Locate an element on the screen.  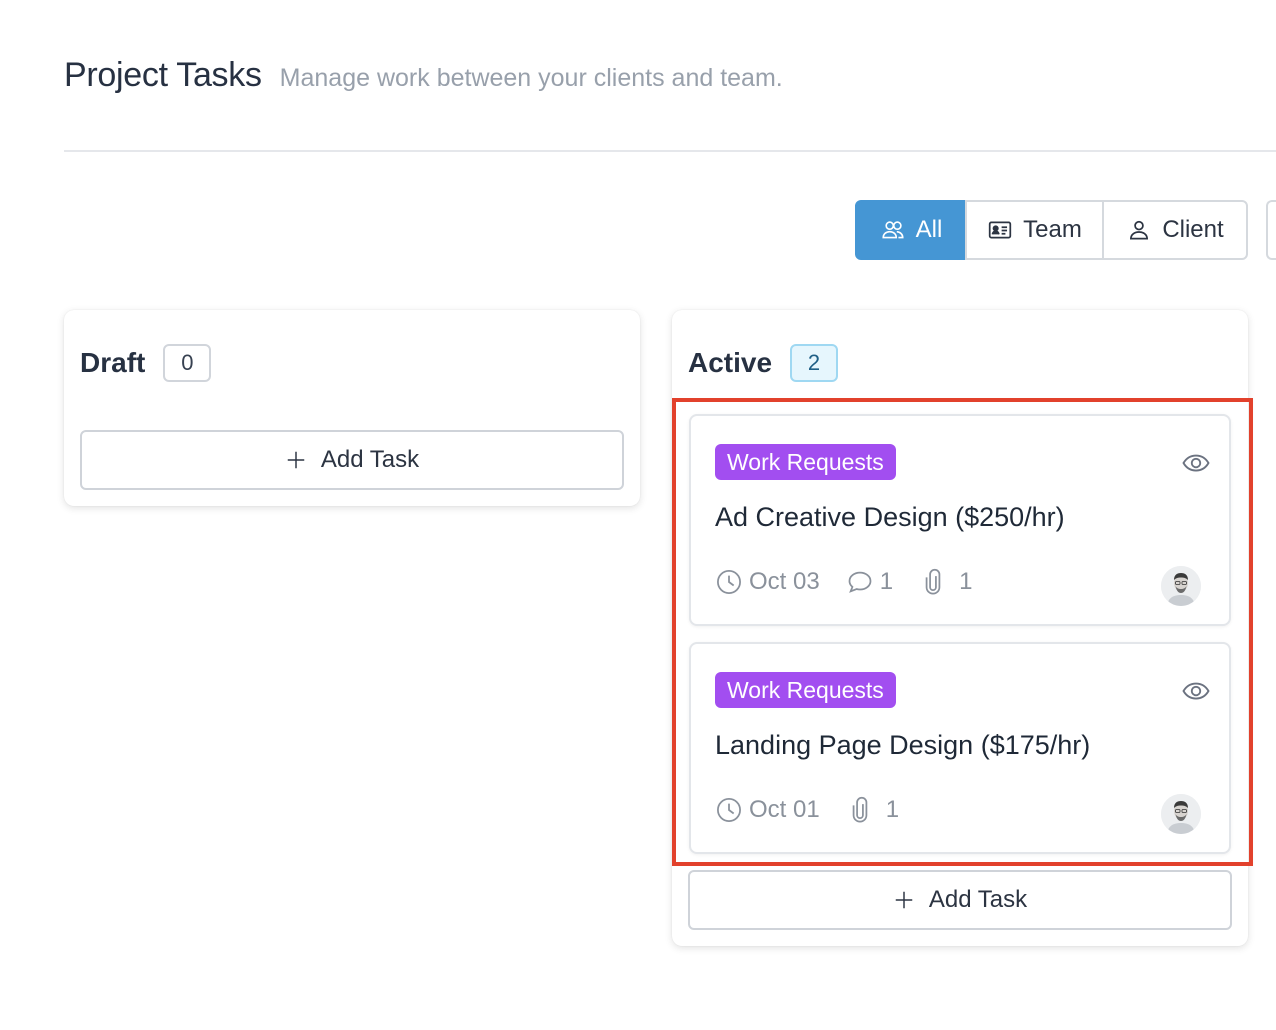
draft-add-task-button: Add Task is located at coordinates (352, 460).